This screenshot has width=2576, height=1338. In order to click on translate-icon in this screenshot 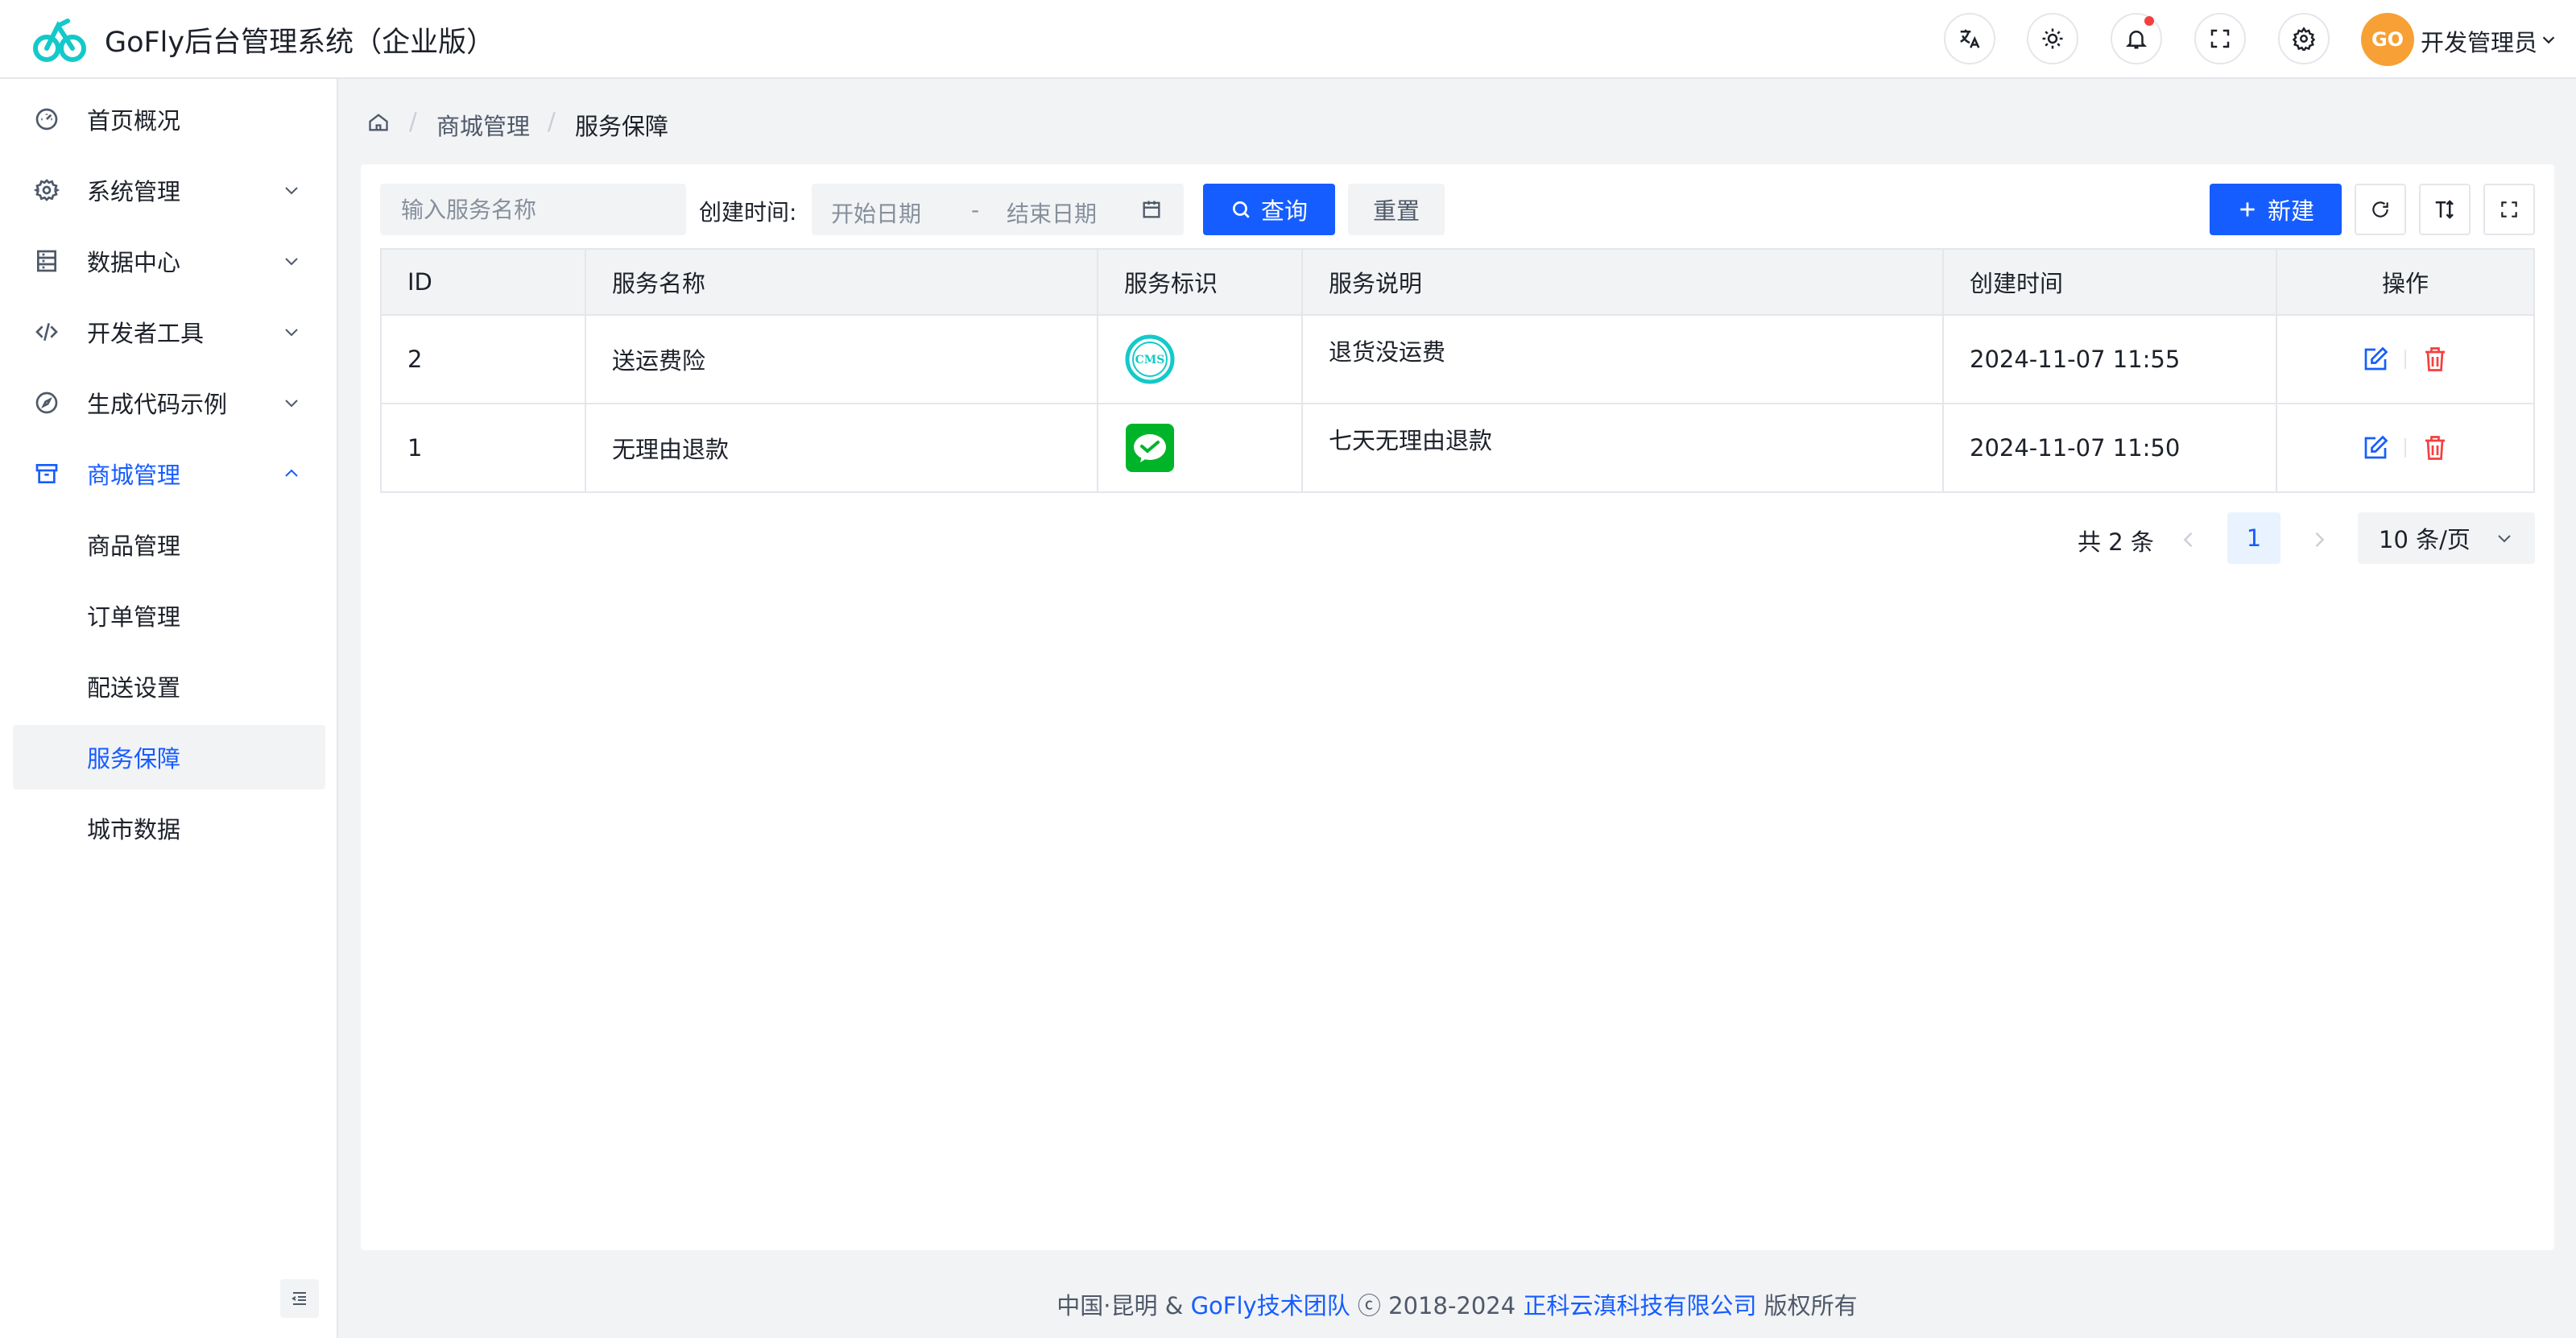, I will do `click(1970, 38)`.